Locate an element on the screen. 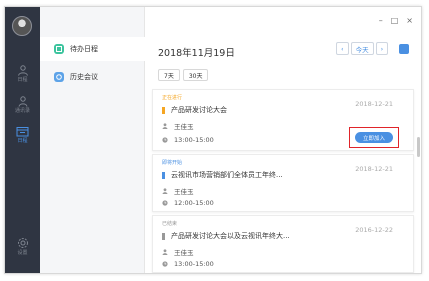 Image resolution: width=429 pixels, height=281 pixels. status-badge: 正在进行 is located at coordinates (172, 98).